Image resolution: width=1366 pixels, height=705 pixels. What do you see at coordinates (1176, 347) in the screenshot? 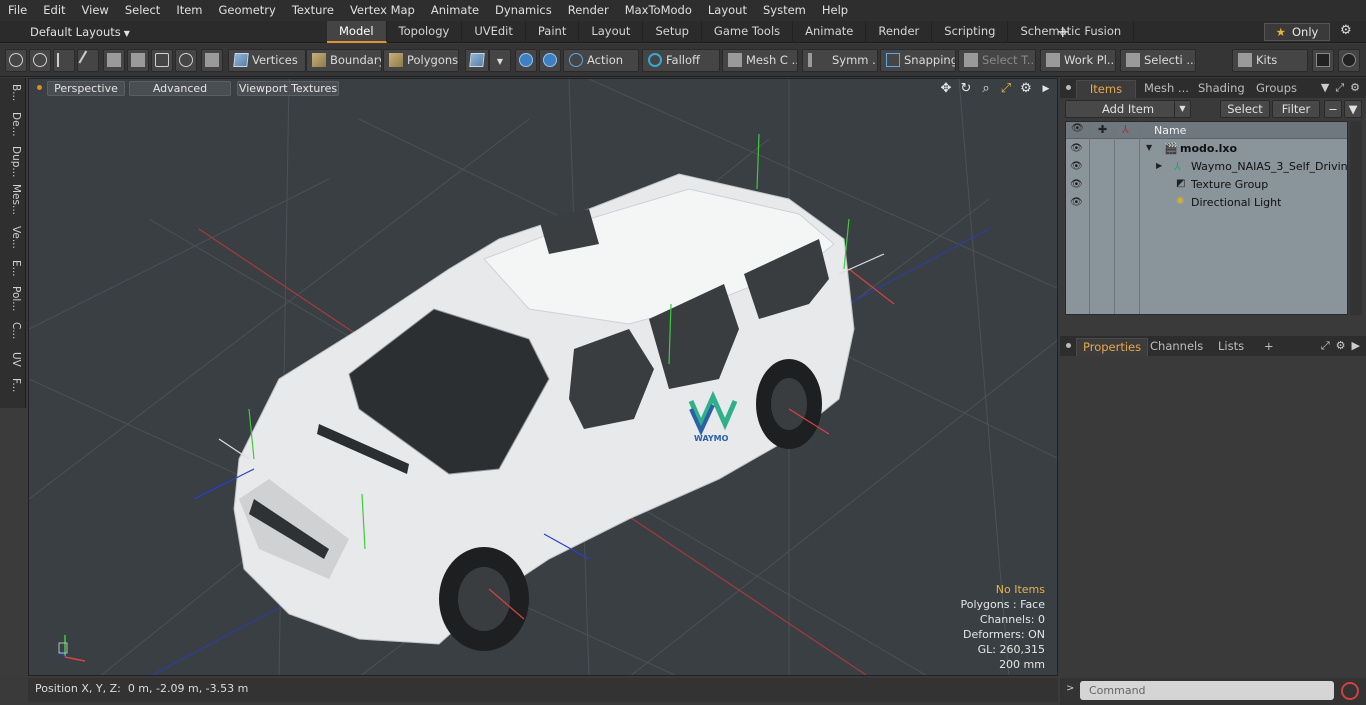
I see `tab-channels: Channels` at bounding box center [1176, 347].